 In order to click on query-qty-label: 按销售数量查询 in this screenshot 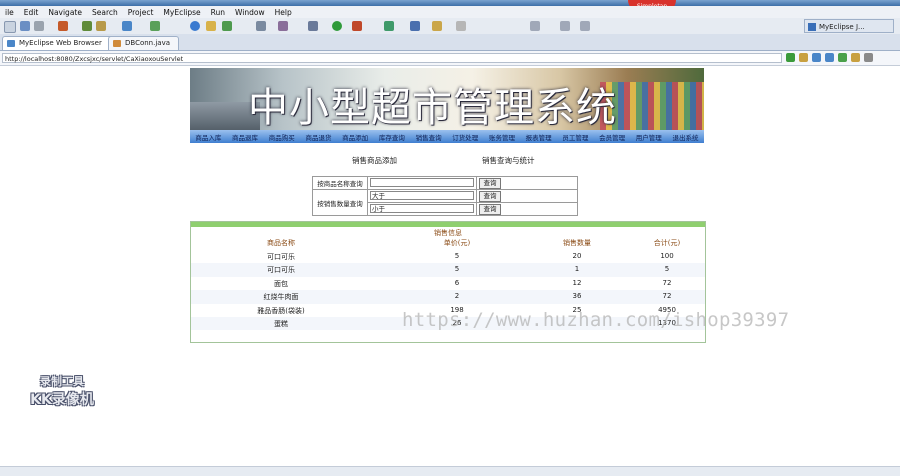, I will do `click(340, 202)`.